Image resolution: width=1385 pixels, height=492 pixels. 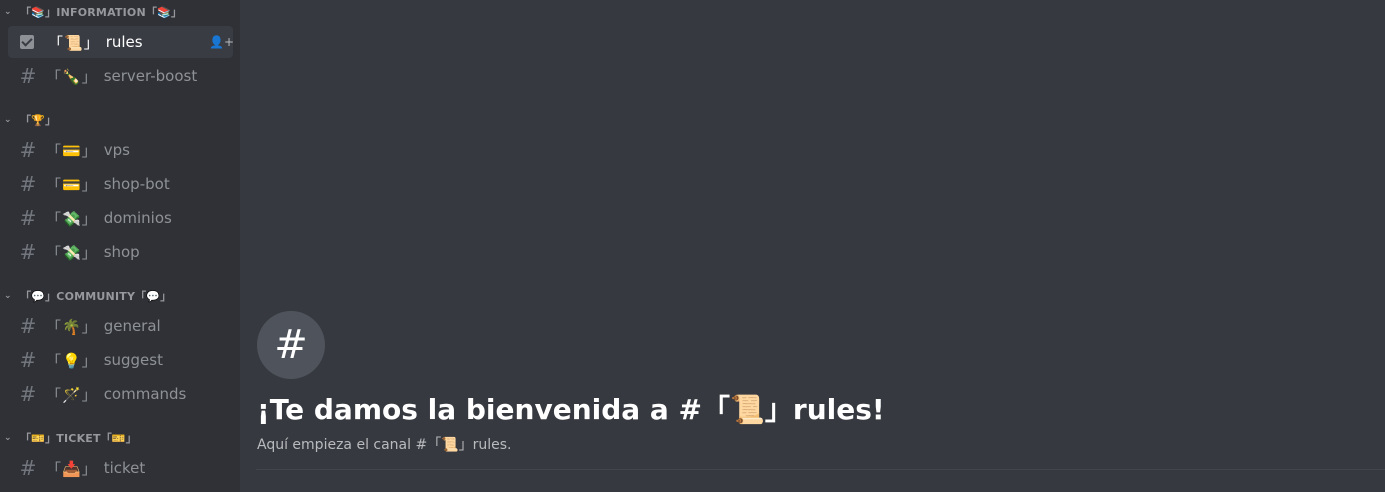 I want to click on welcome-subtitle: Aquí empieza el canal #「📜」rules., so click(x=384, y=445).